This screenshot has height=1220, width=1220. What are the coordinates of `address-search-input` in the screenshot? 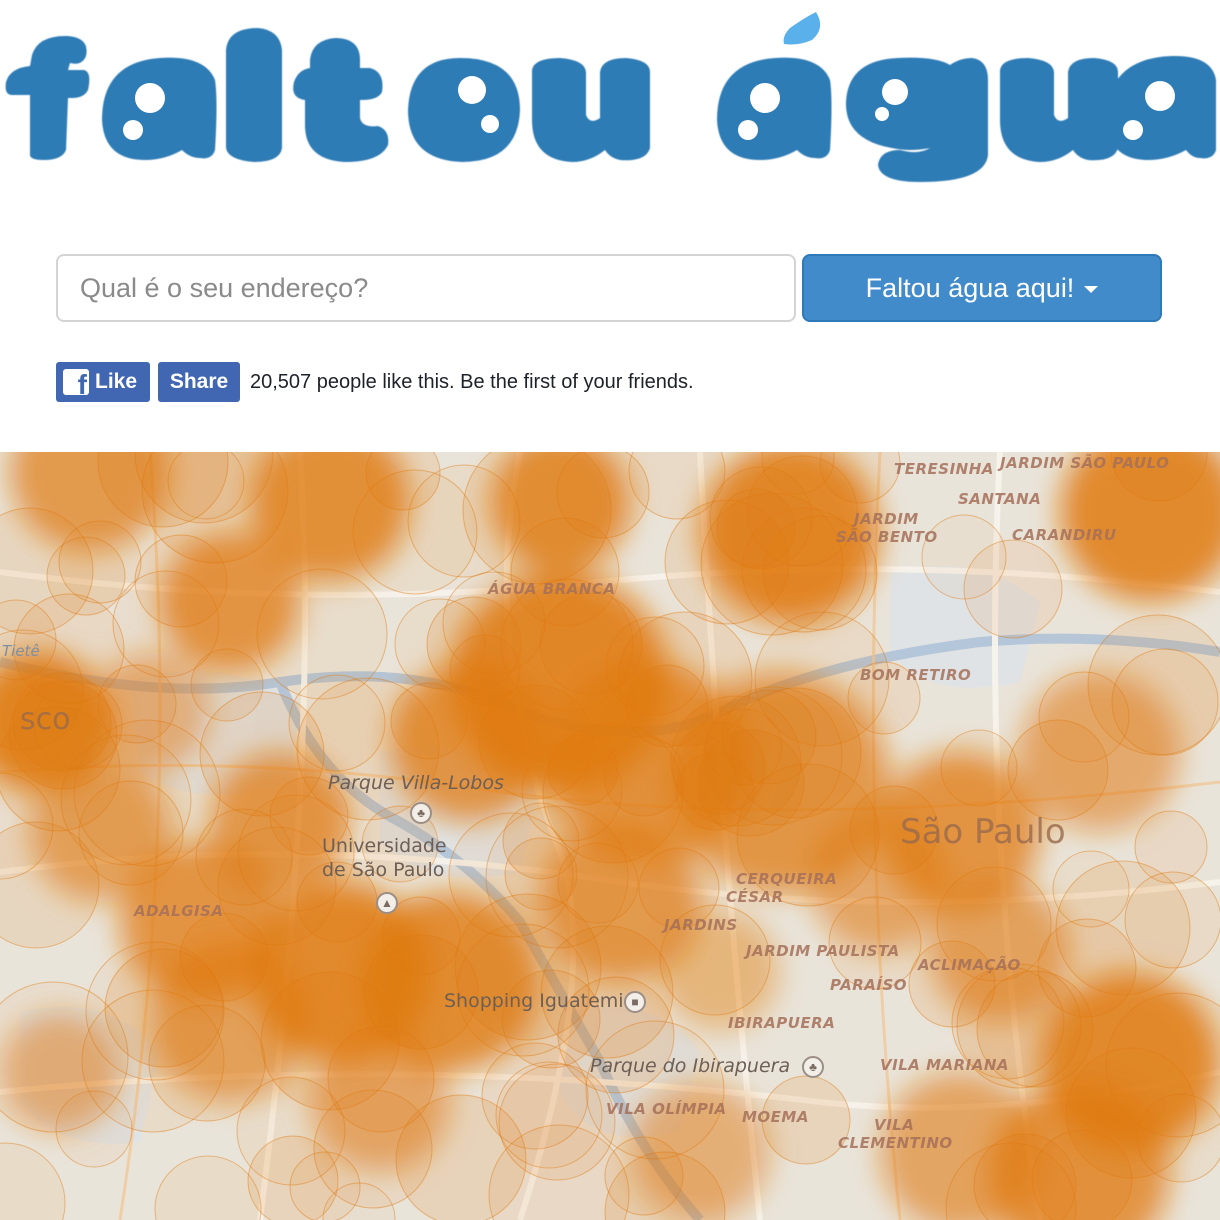 It's located at (426, 288).